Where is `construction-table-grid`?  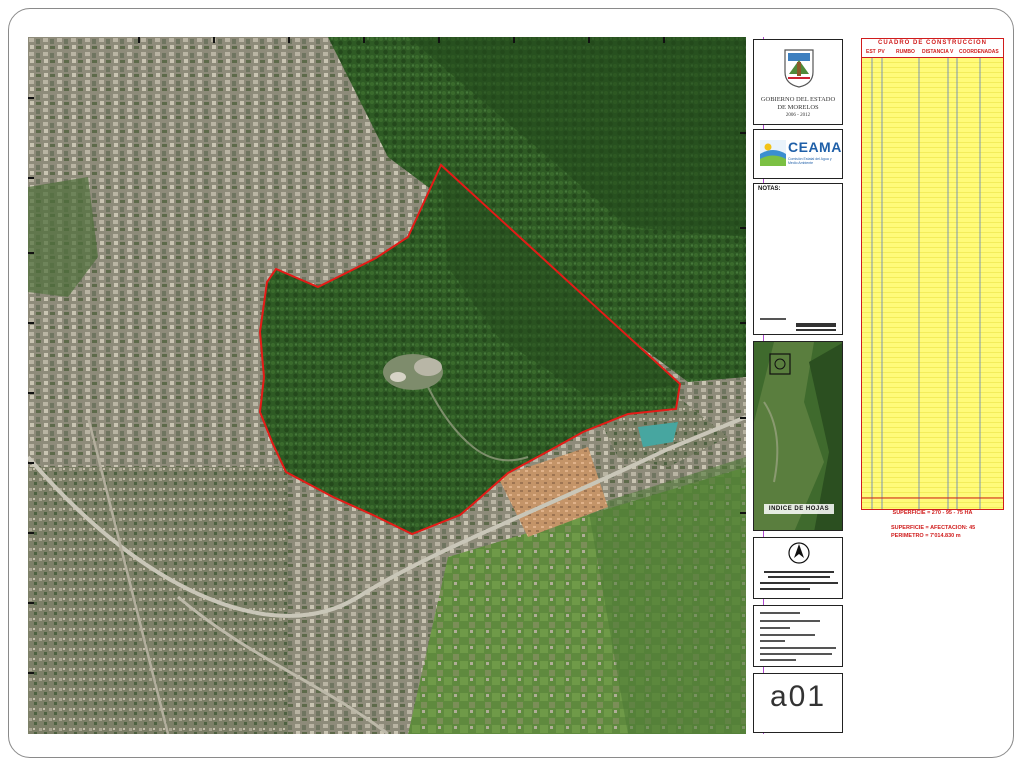
construction-table-grid is located at coordinates (932, 283).